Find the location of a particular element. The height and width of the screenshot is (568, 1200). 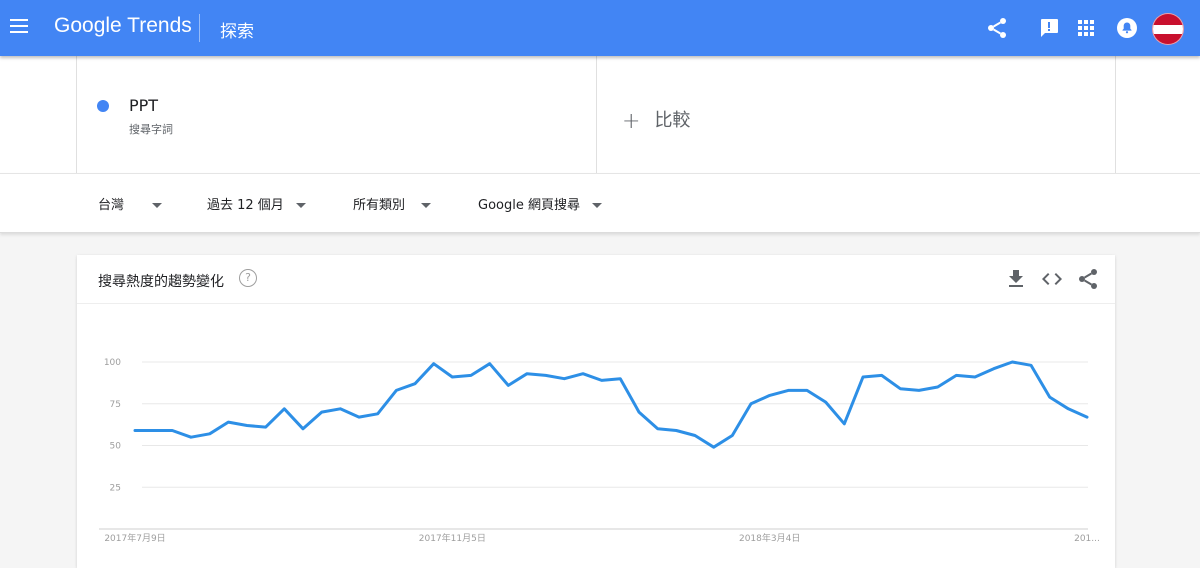

search-term-name: PPT is located at coordinates (143, 105).